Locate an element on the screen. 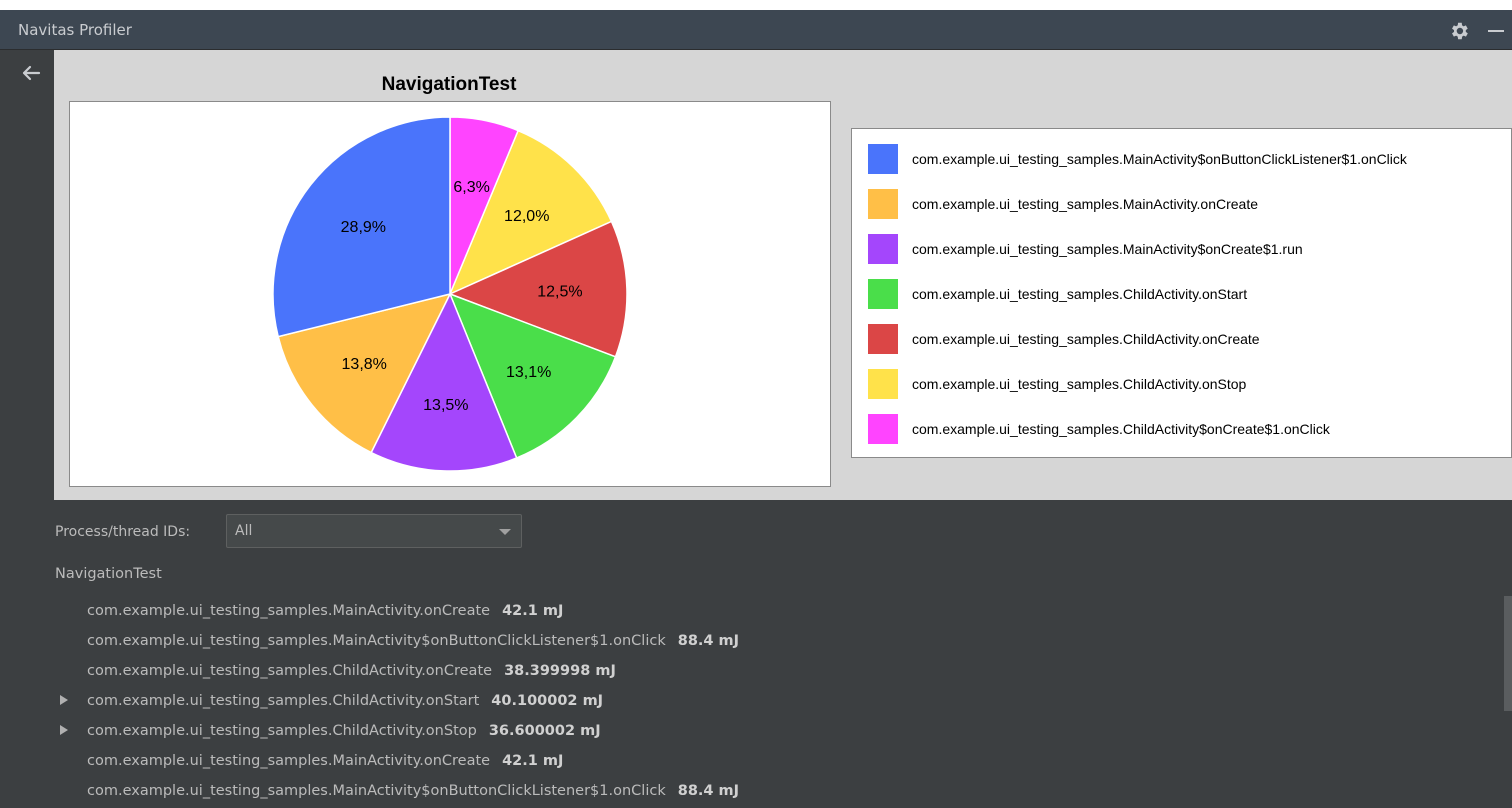 This screenshot has height=808, width=1512. process-filter-label: Process/thread IDs: is located at coordinates (123, 532).